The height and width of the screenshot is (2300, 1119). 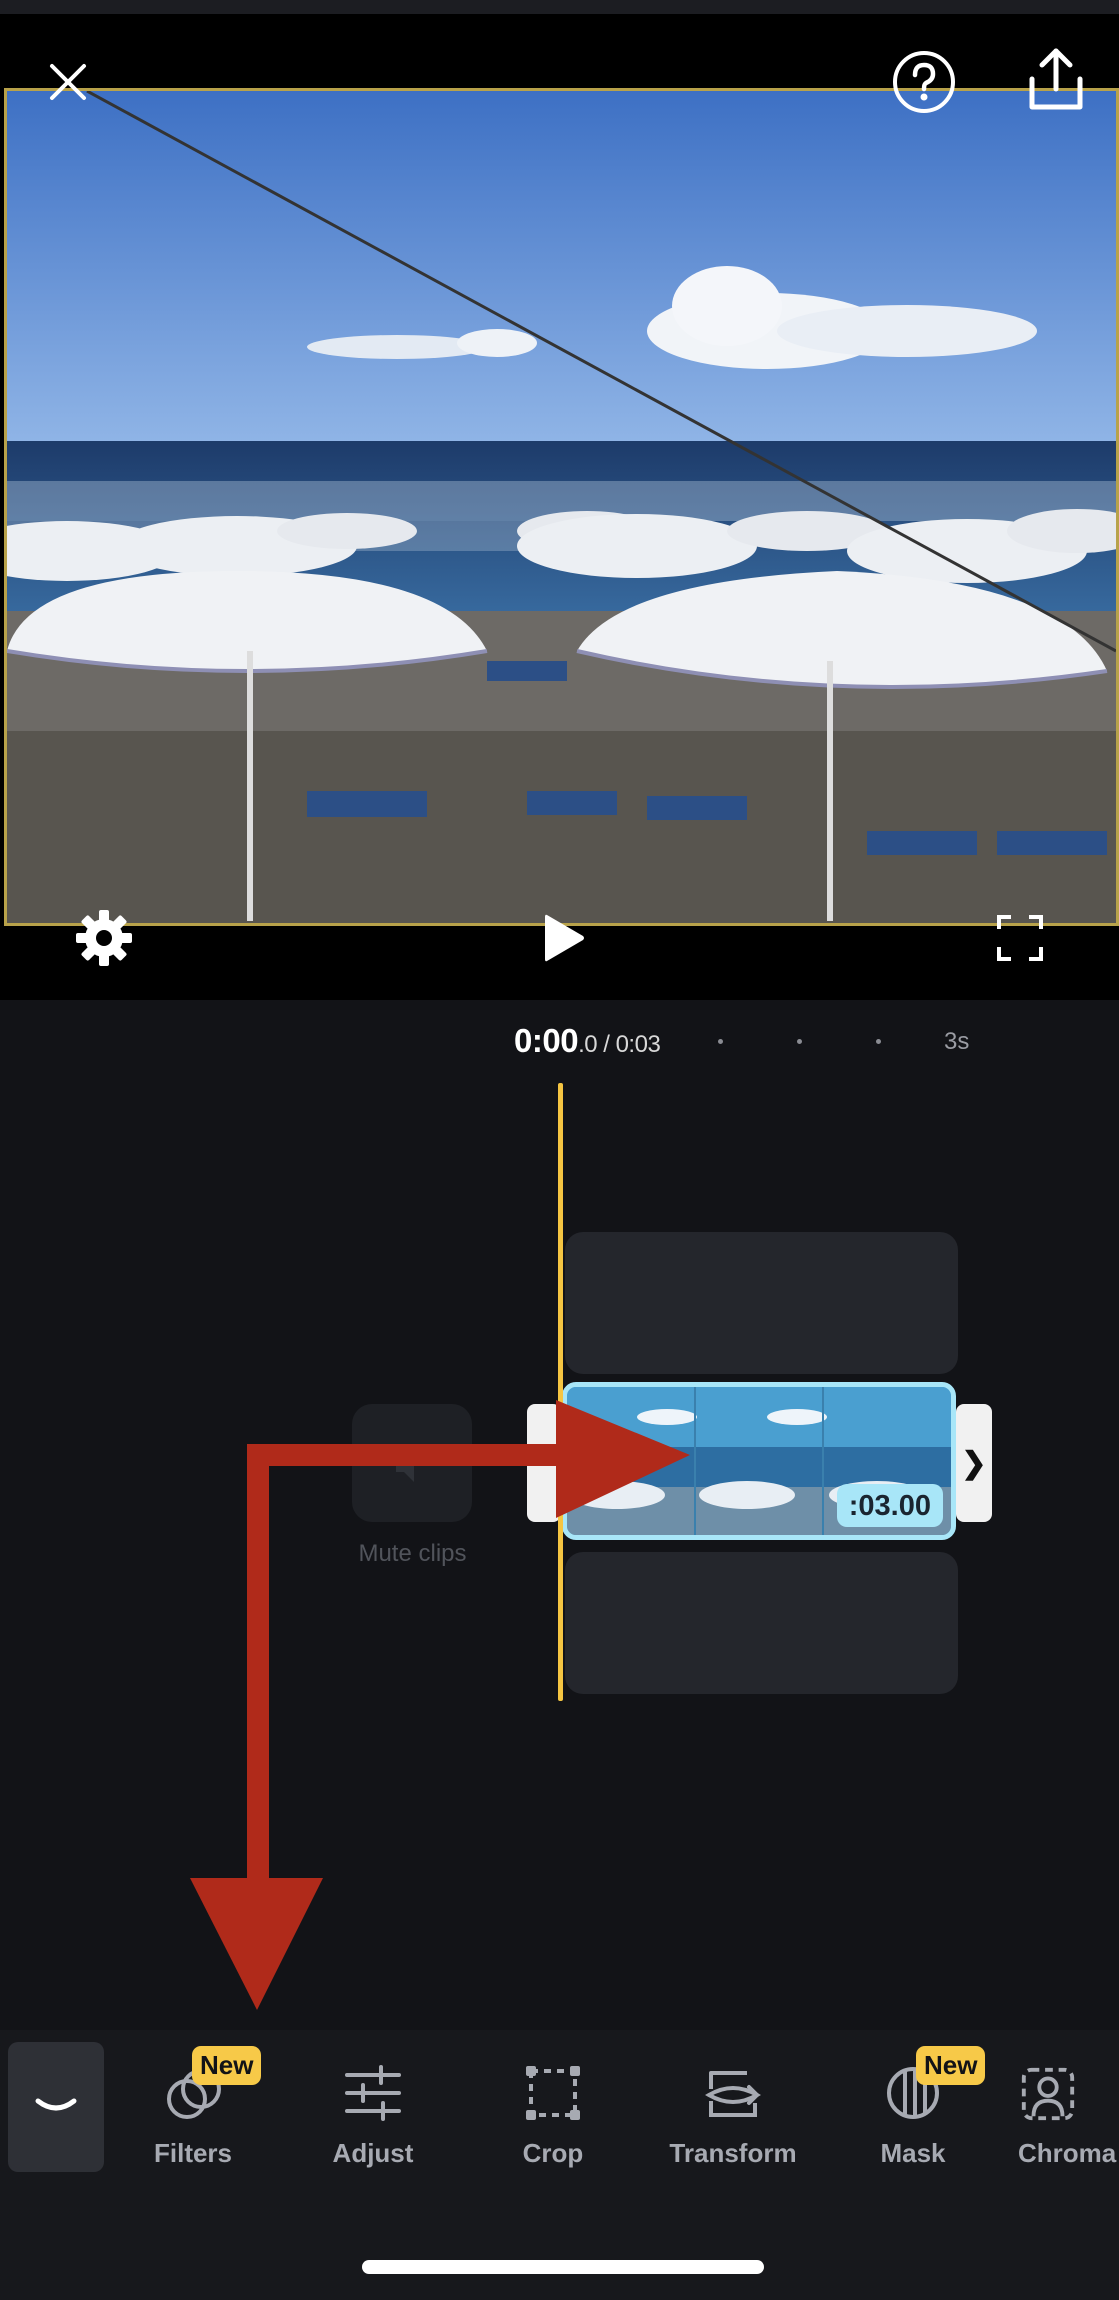 What do you see at coordinates (56, 2104) in the screenshot?
I see `chevron-down-icon` at bounding box center [56, 2104].